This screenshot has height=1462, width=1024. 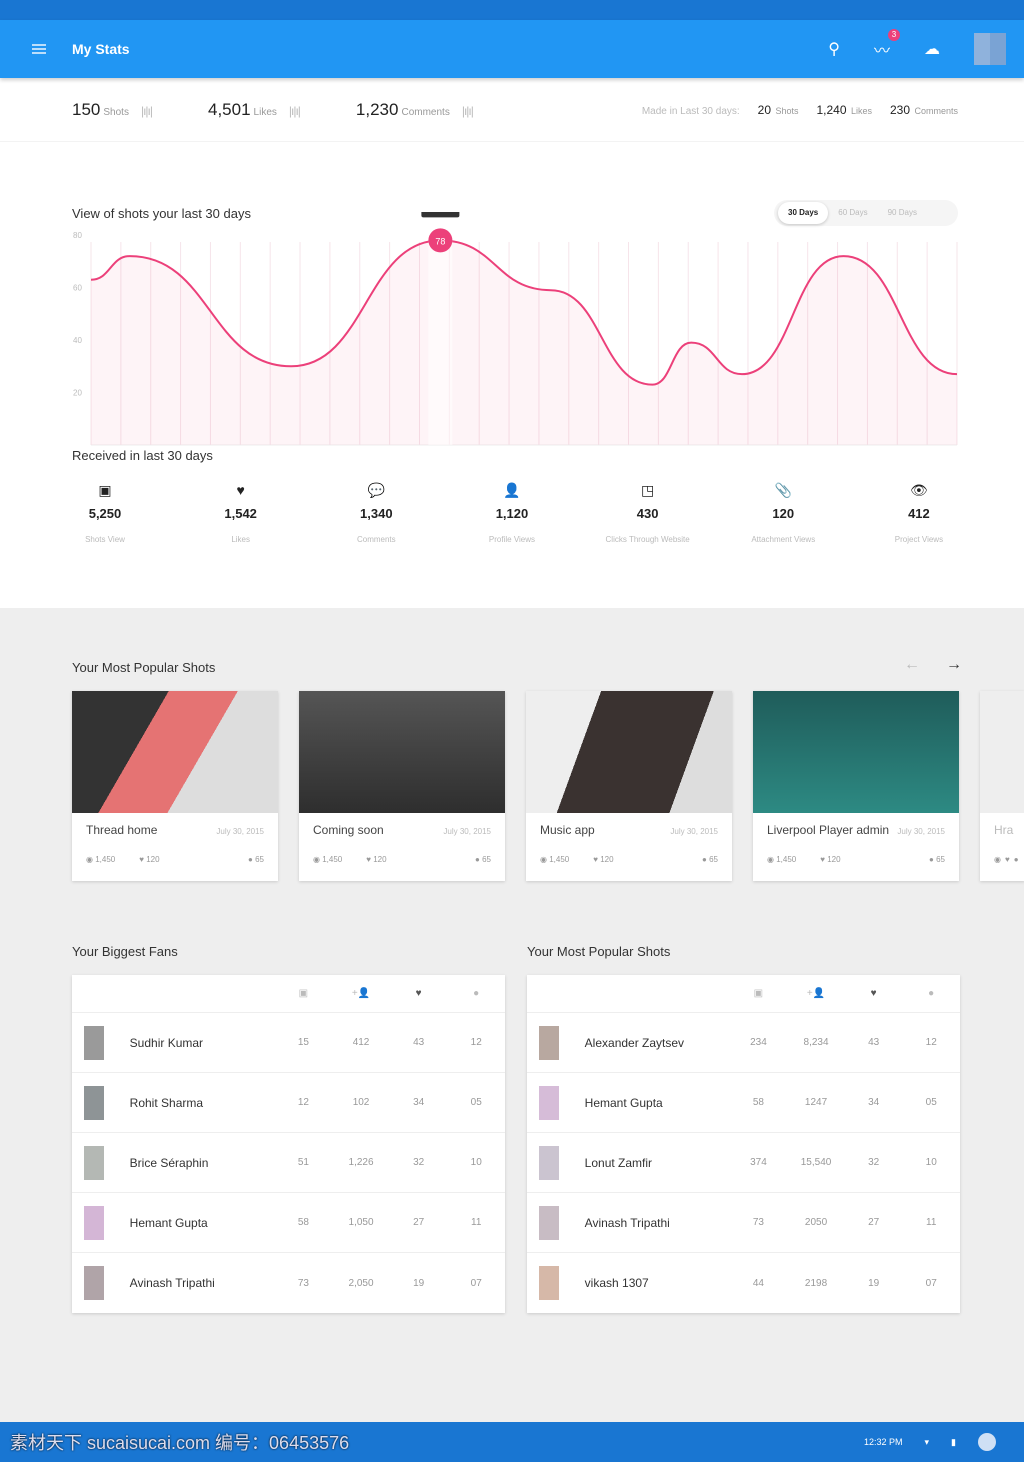 What do you see at coordinates (39, 49) in the screenshot?
I see `menu-icon` at bounding box center [39, 49].